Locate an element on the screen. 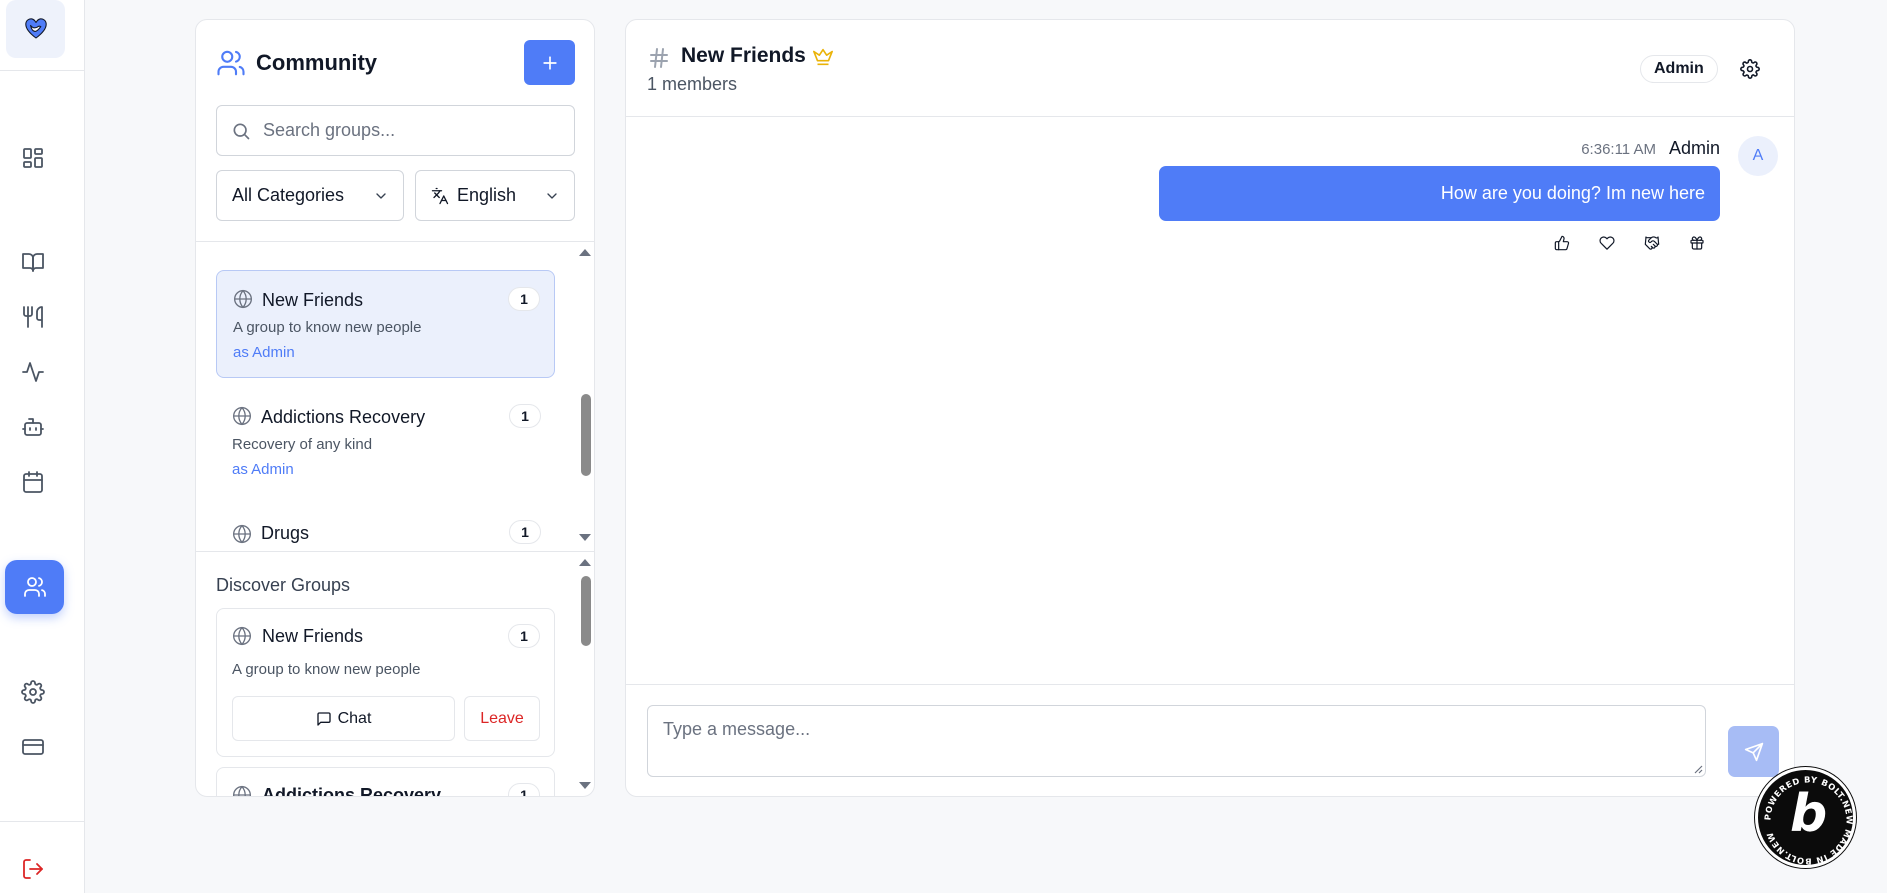  react-gift-button is located at coordinates (1697, 245).